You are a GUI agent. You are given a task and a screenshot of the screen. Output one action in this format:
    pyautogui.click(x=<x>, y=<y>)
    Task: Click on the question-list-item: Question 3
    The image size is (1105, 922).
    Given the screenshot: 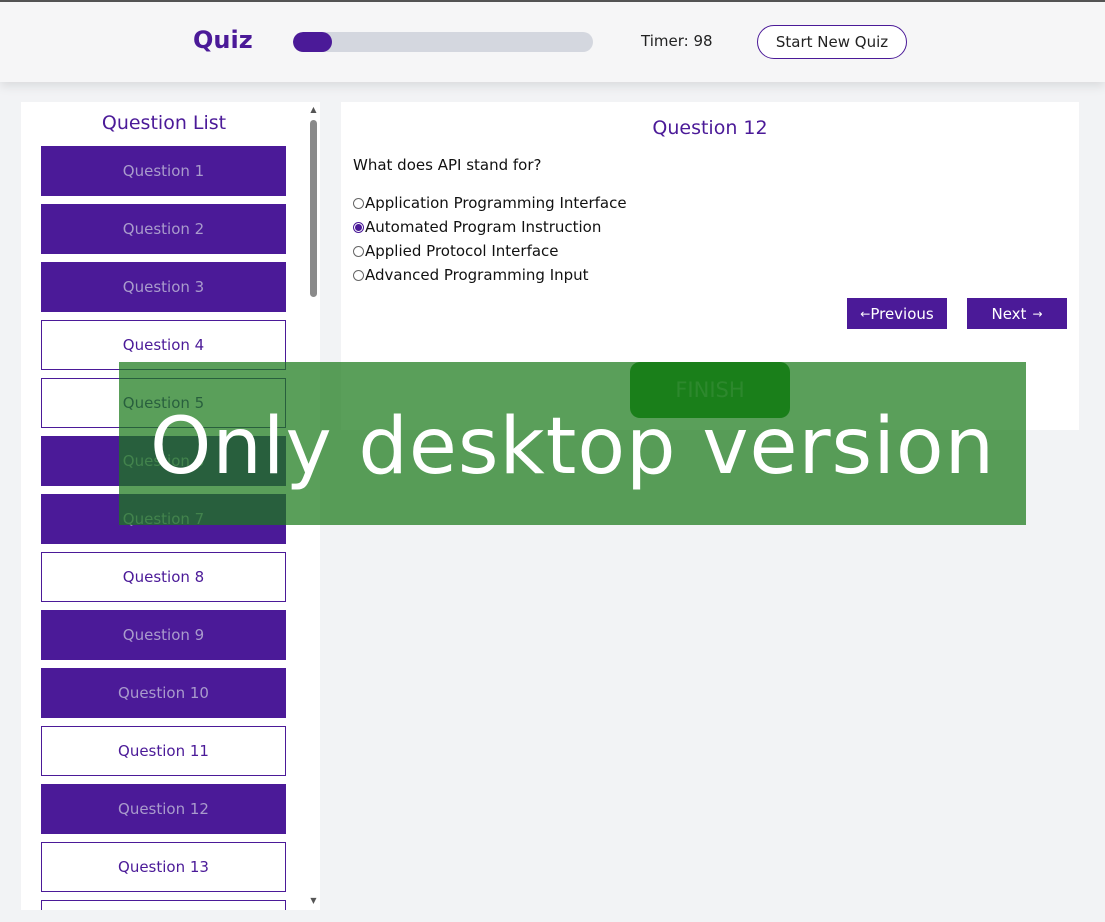 What is the action you would take?
    pyautogui.click(x=163, y=287)
    